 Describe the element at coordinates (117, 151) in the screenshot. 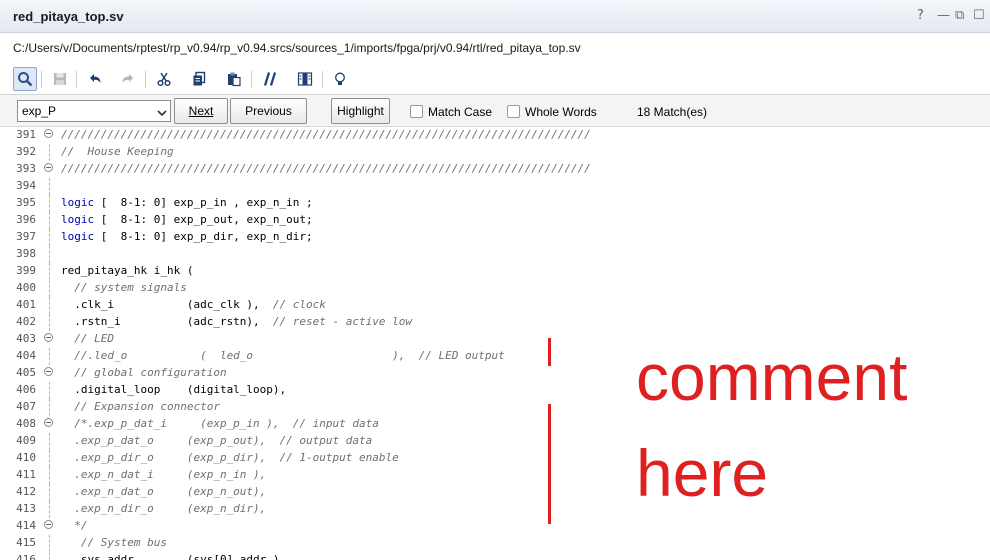

I see `code-text: // House Keeping` at that location.